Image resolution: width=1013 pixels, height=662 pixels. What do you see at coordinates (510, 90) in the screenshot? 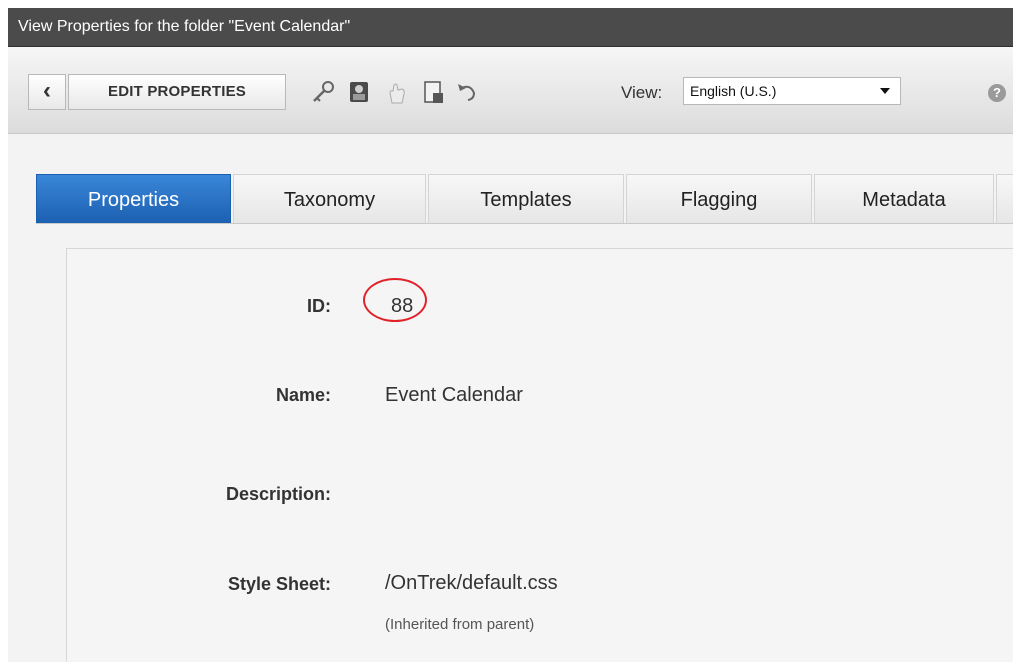
I see `toolbar: ‹ EDIT PROPERTIES View: English (U.S.) ?` at bounding box center [510, 90].